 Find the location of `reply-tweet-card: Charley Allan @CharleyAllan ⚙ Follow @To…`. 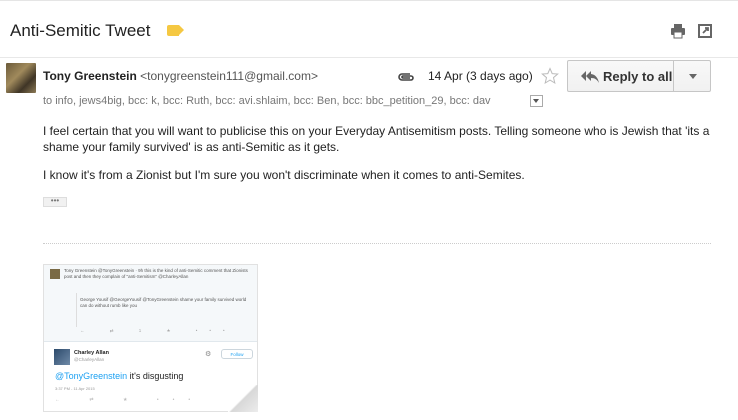

reply-tweet-card: Charley Allan @CharleyAllan ⚙ Follow @To… is located at coordinates (150, 378).